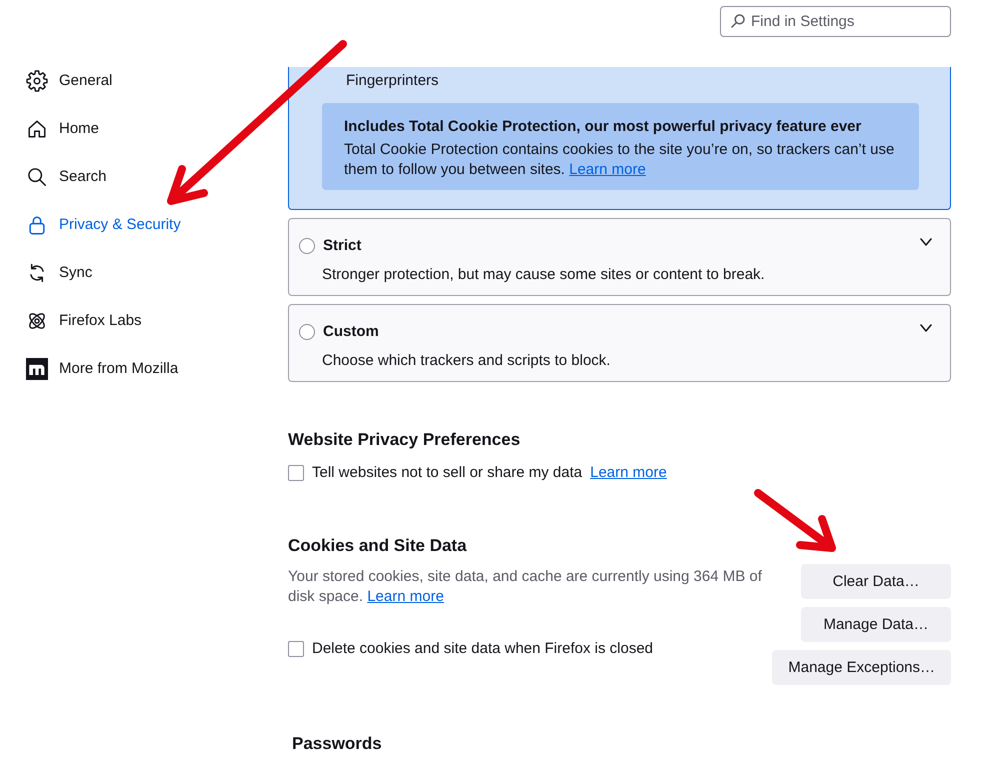 The height and width of the screenshot is (761, 982). What do you see at coordinates (59, 273) in the screenshot?
I see `sidebar-item: Sync` at bounding box center [59, 273].